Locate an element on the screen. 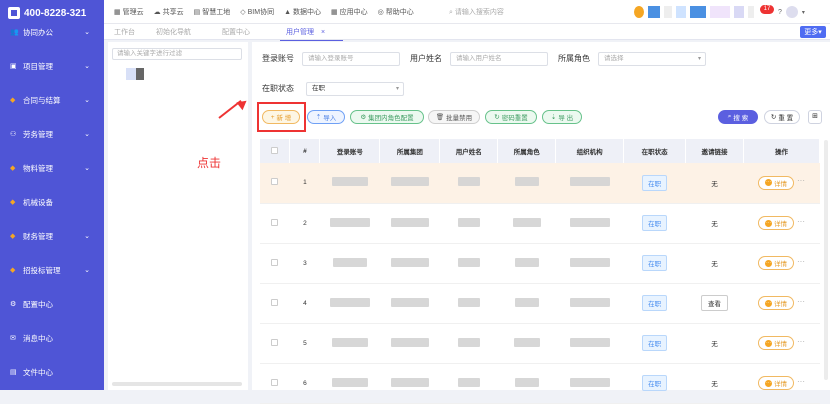 This screenshot has width=830, height=404. diamond-icon: ◆ is located at coordinates (13, 168).